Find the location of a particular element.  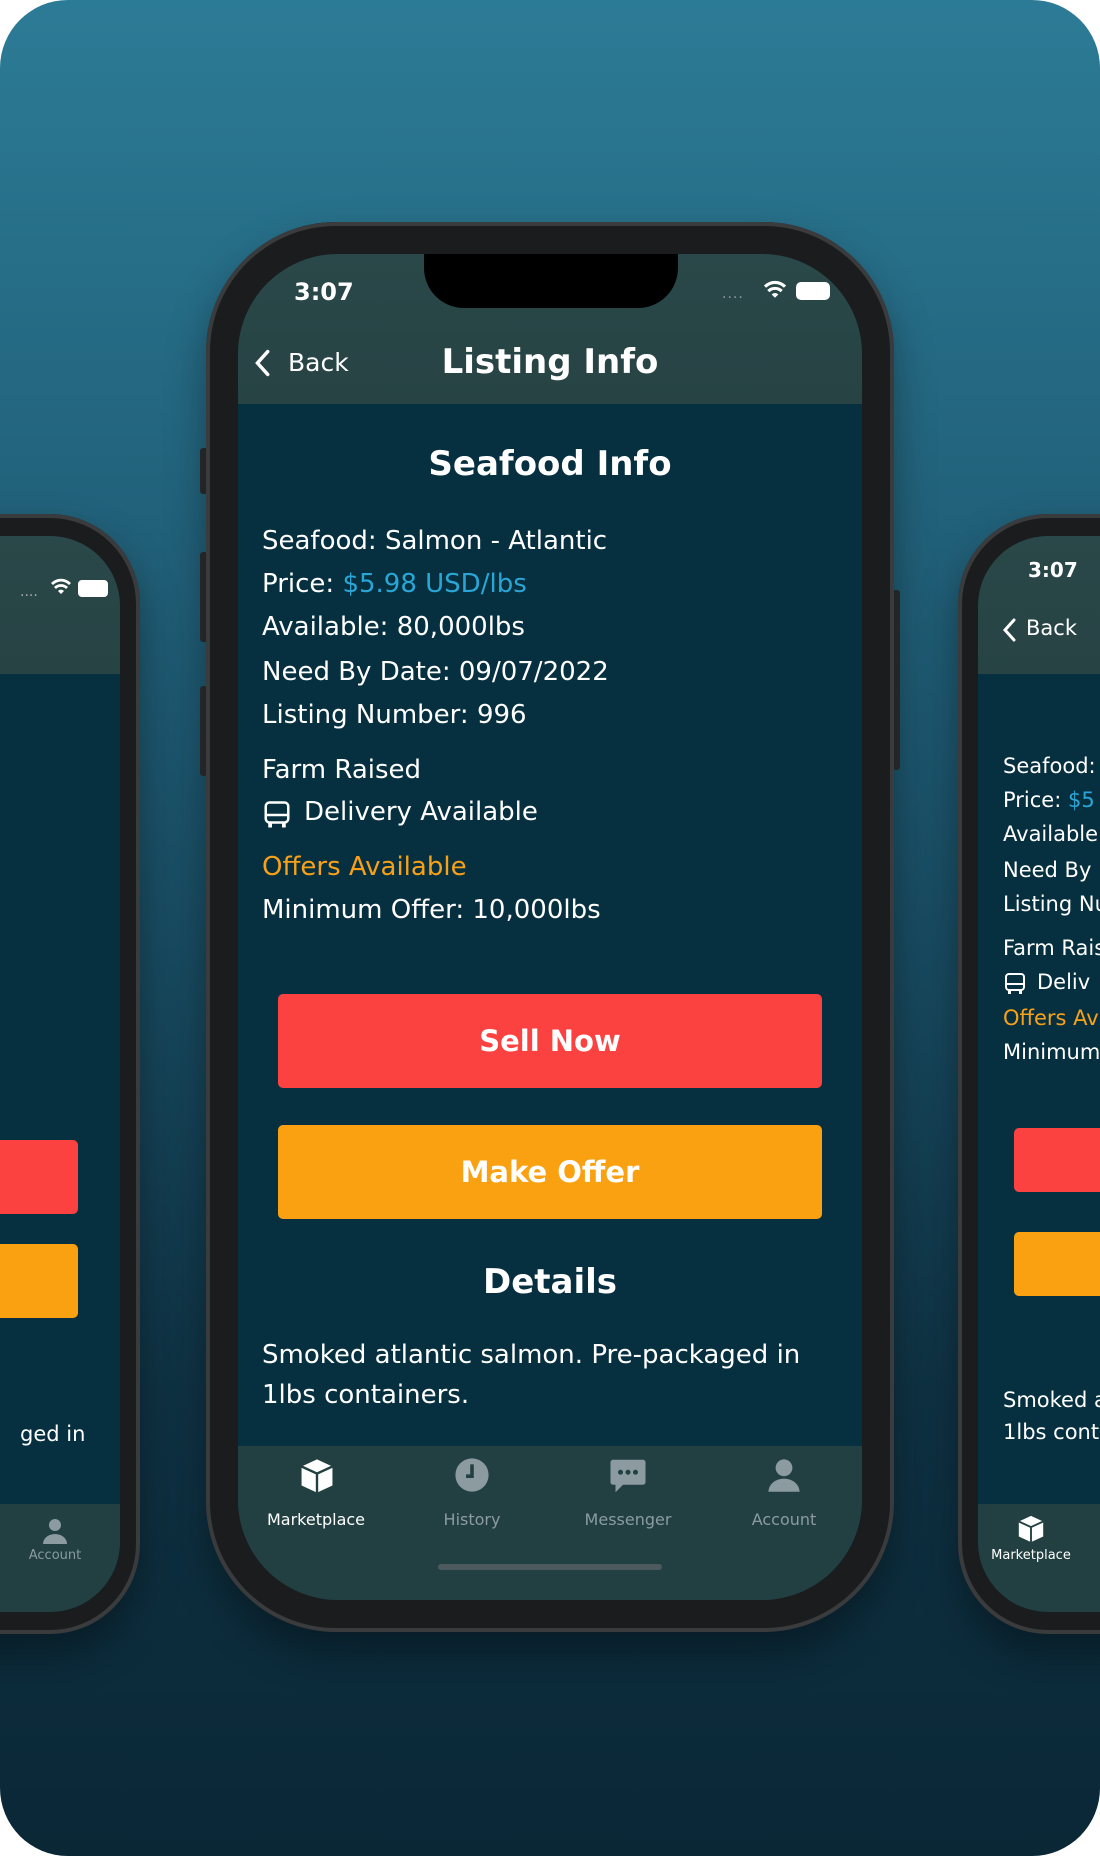

right-field-need-by: Need By is located at coordinates (1047, 870).